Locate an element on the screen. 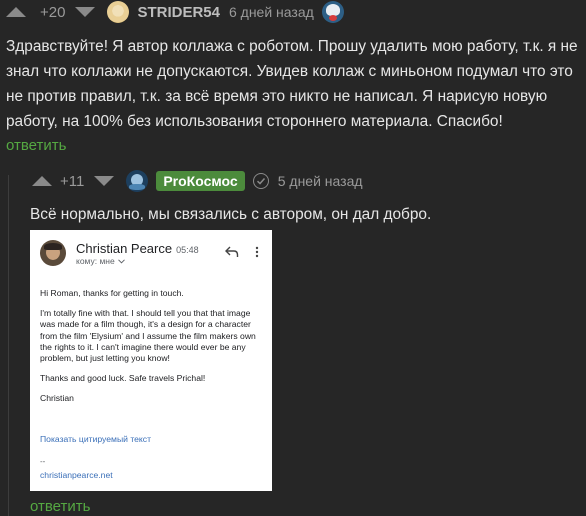 The height and width of the screenshot is (516, 586). comment-rating: +20 is located at coordinates (53, 12).